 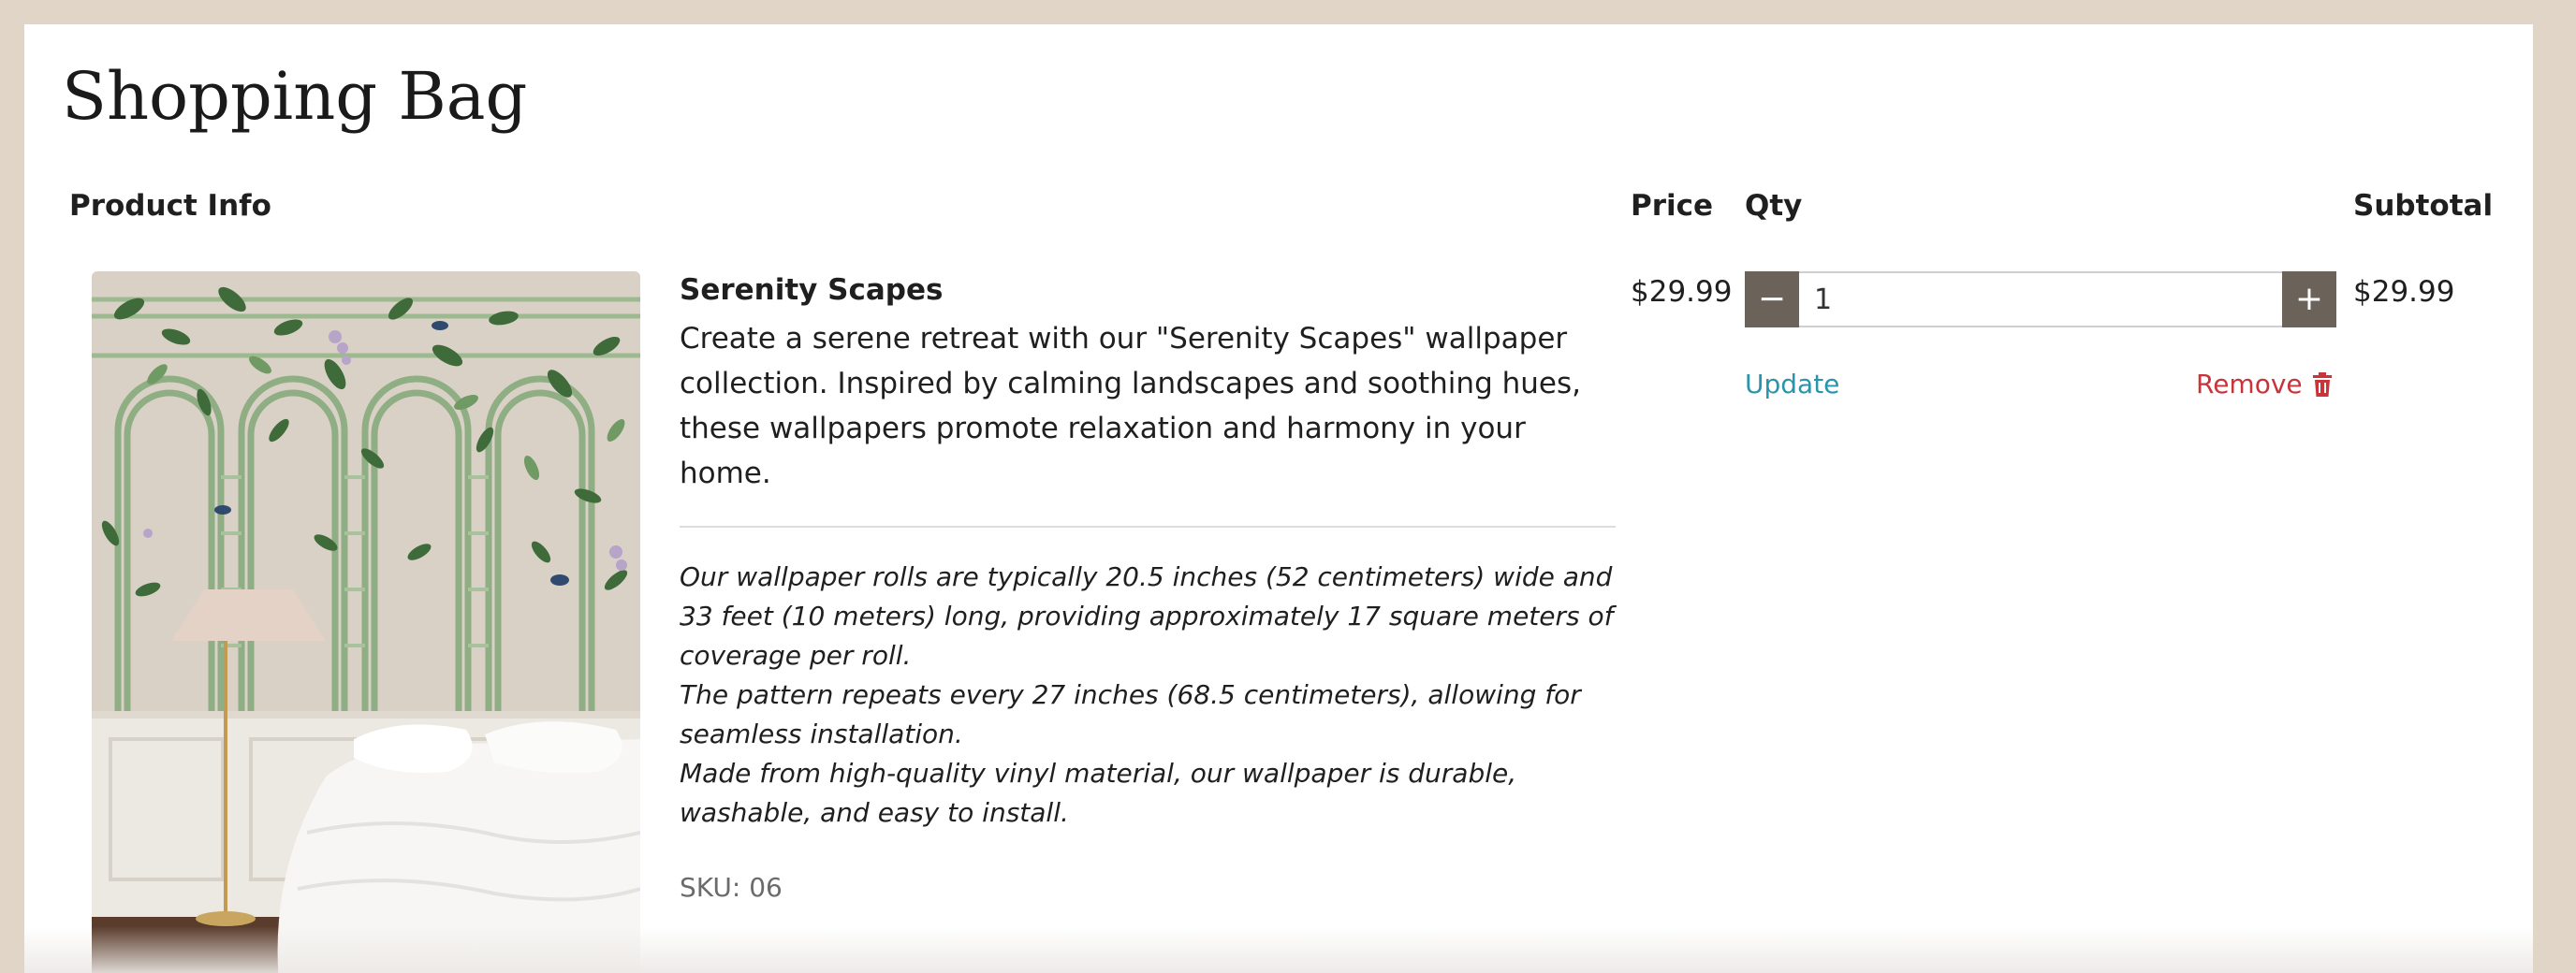 What do you see at coordinates (1672, 206) in the screenshot?
I see `header-price: Price` at bounding box center [1672, 206].